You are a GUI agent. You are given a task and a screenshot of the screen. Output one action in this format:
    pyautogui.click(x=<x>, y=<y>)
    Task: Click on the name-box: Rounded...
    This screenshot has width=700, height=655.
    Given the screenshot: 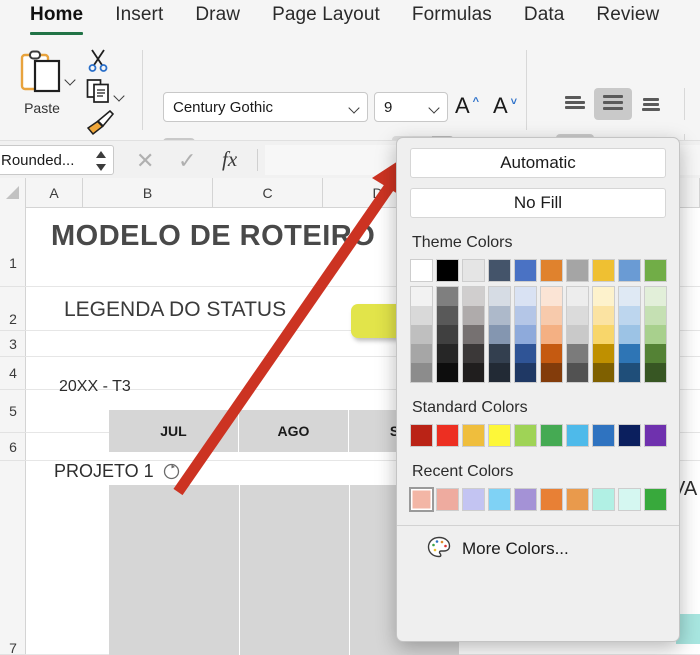 What is the action you would take?
    pyautogui.click(x=57, y=160)
    